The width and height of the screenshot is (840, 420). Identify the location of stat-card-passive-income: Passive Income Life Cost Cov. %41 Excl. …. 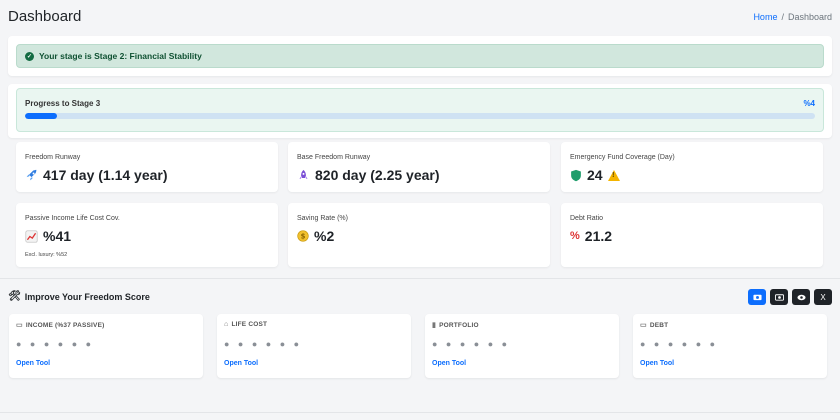
(147, 235).